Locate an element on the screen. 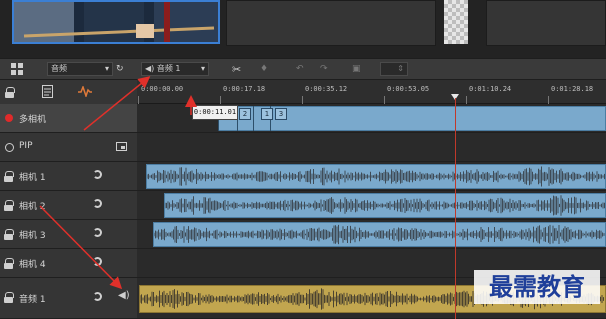  camera-2-waveform is located at coordinates (385, 205).